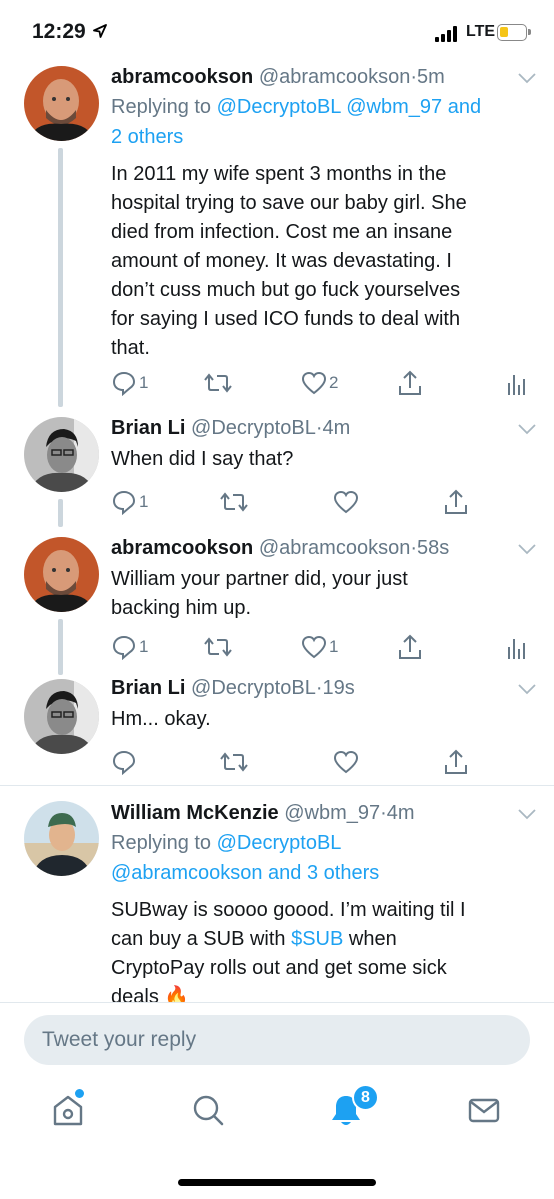  Describe the element at coordinates (323, 873) in the screenshot. I see `others-link: and 3 others` at that location.